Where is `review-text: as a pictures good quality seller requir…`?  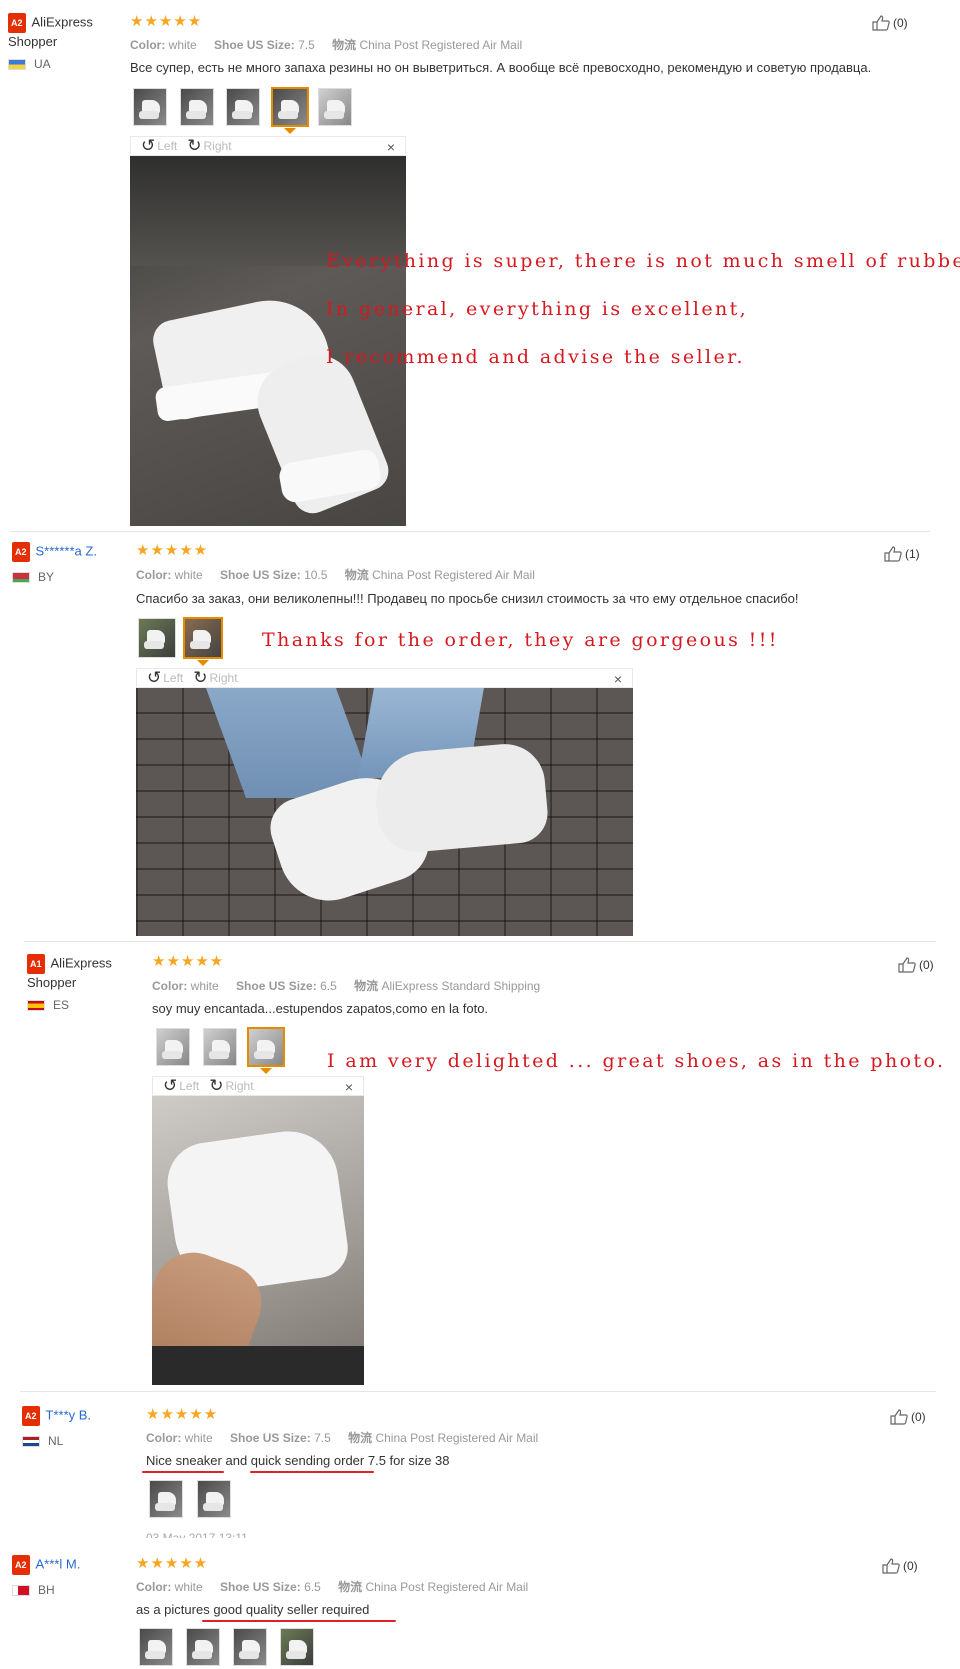 review-text: as a pictures good quality seller requir… is located at coordinates (253, 1609).